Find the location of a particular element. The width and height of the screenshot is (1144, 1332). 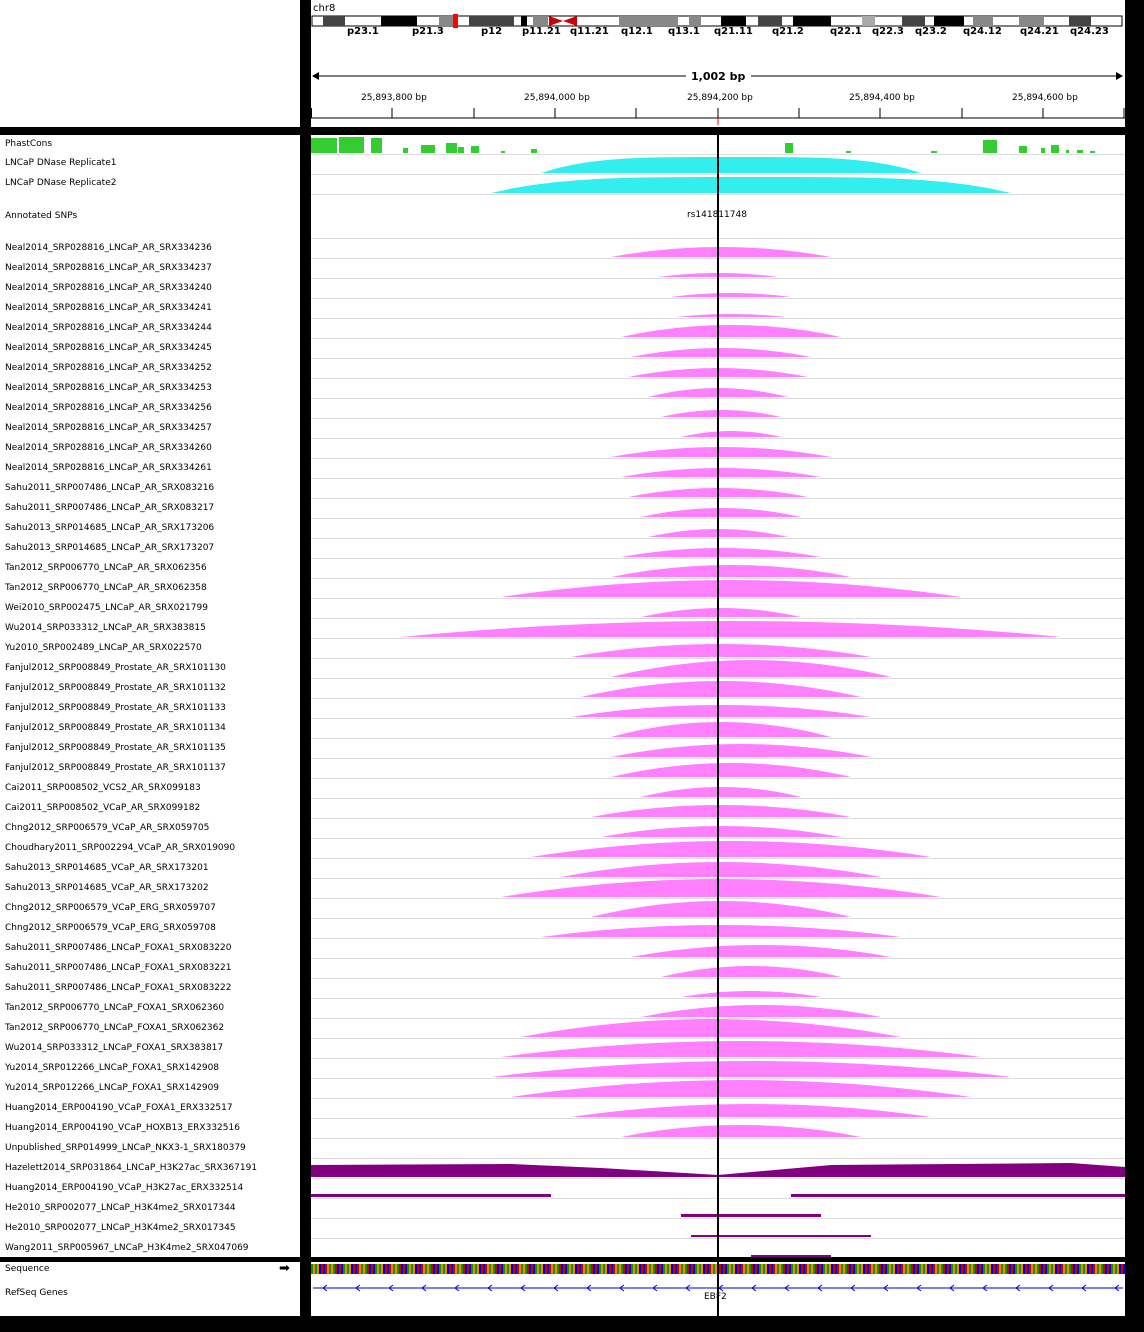

track-name-chip: Neal2014_SRP028816_LNCaP_AR_SRX334253 is located at coordinates (108, 388).